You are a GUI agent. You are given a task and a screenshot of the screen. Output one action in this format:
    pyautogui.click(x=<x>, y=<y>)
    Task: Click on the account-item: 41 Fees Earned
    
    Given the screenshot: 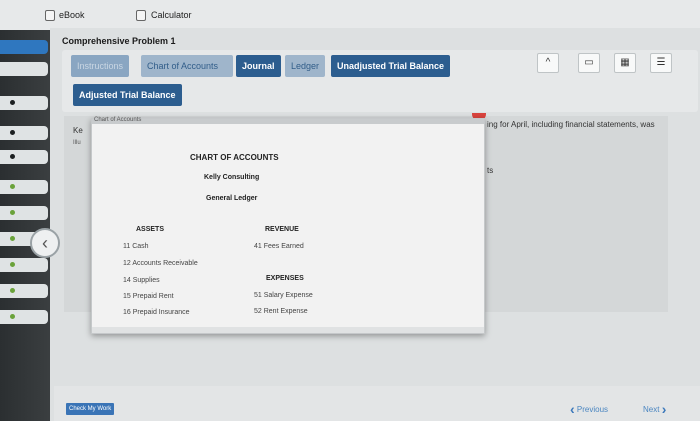 What is the action you would take?
    pyautogui.click(x=279, y=246)
    